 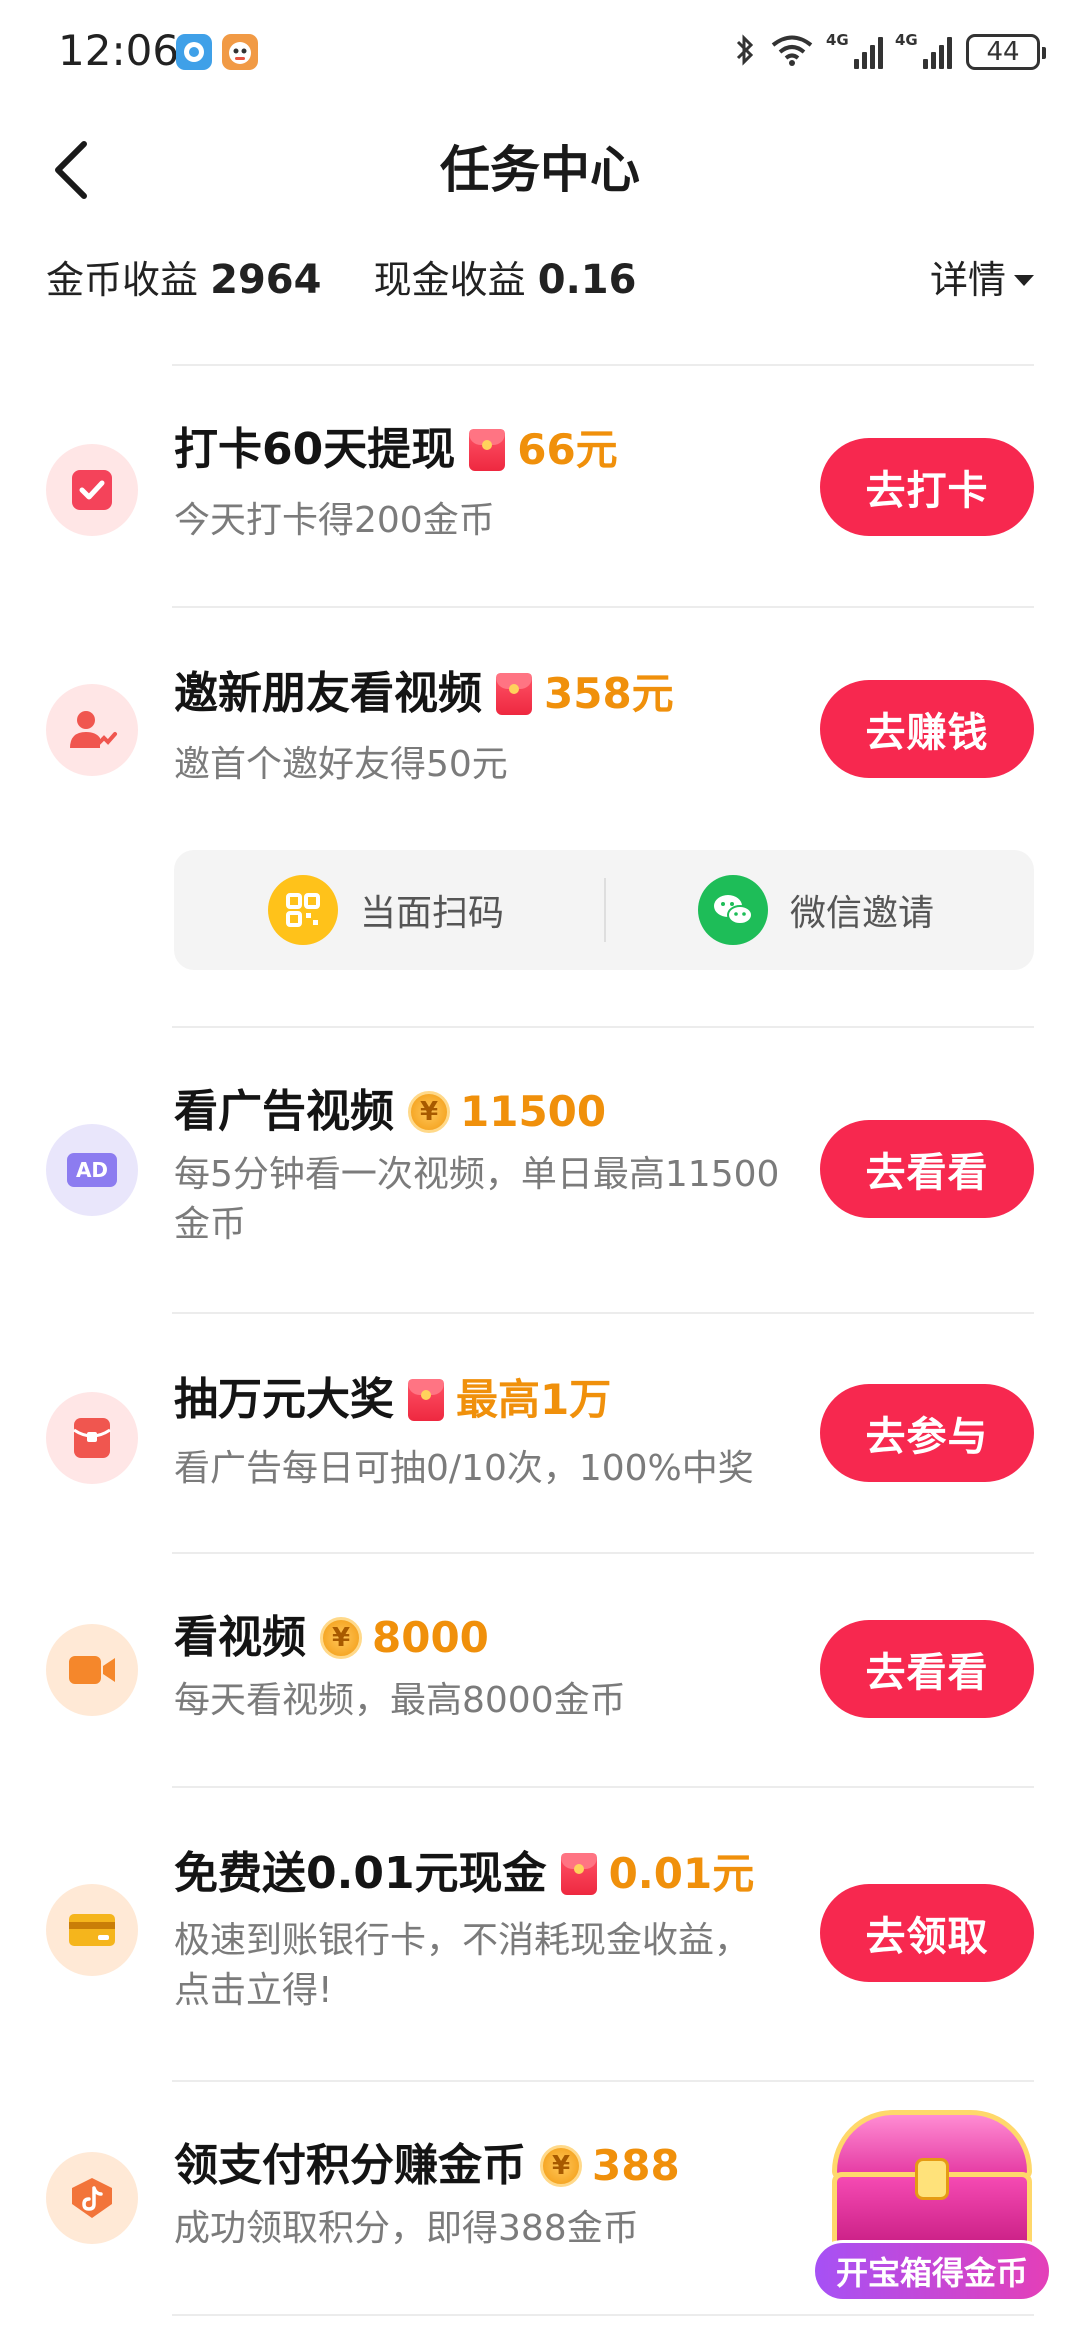 I want to click on battery-icon: 44, so click(x=1006, y=52).